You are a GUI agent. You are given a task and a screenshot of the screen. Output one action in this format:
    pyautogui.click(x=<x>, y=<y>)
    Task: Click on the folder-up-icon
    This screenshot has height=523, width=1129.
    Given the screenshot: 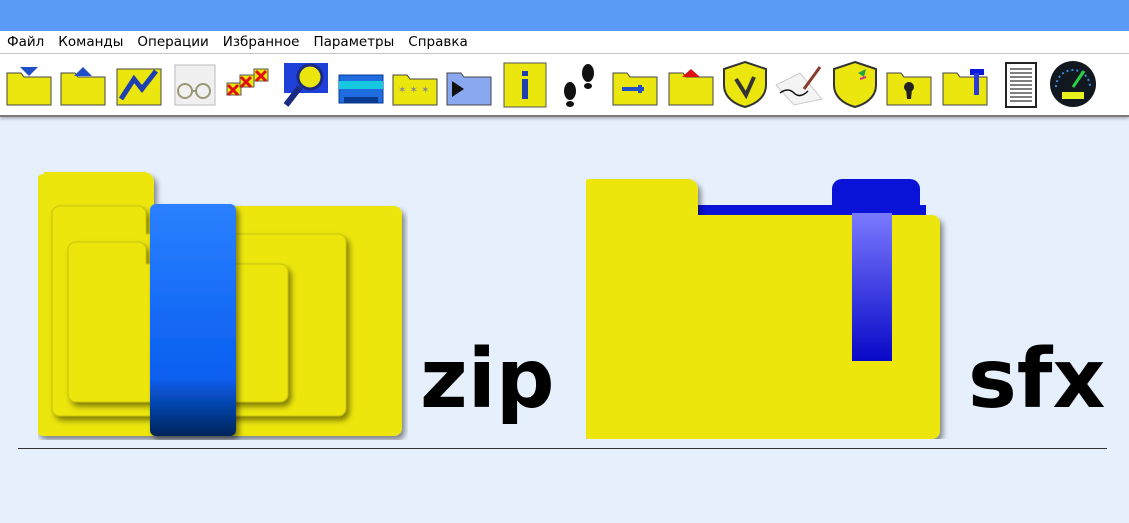 What is the action you would take?
    pyautogui.click(x=691, y=87)
    